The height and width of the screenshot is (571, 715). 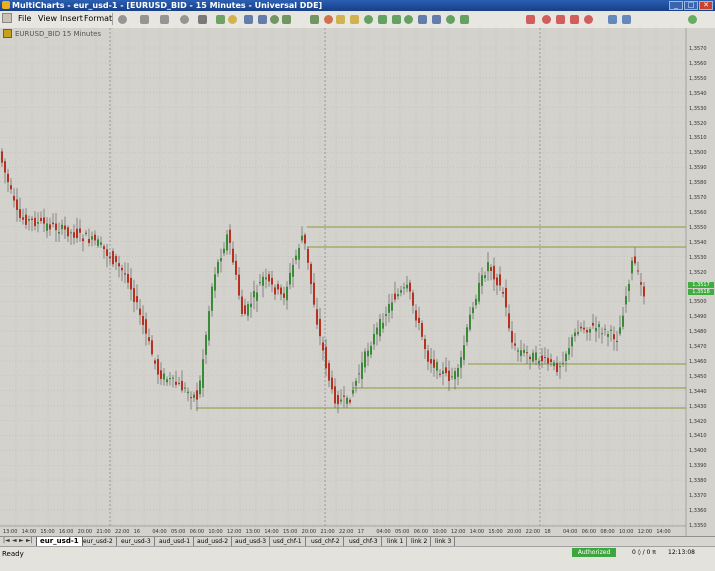 I want to click on zoom-out-icon, so click(x=436, y=19).